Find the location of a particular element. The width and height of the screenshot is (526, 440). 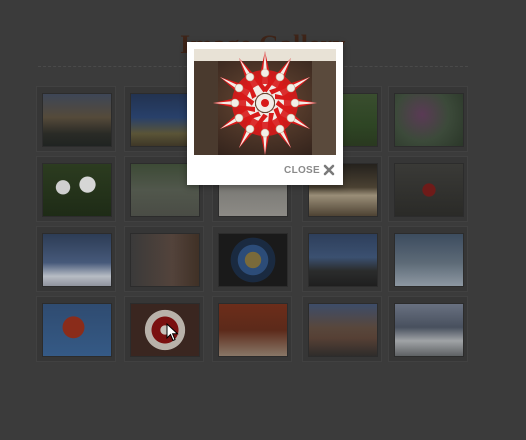

snowy-mountains-photo is located at coordinates (429, 330).